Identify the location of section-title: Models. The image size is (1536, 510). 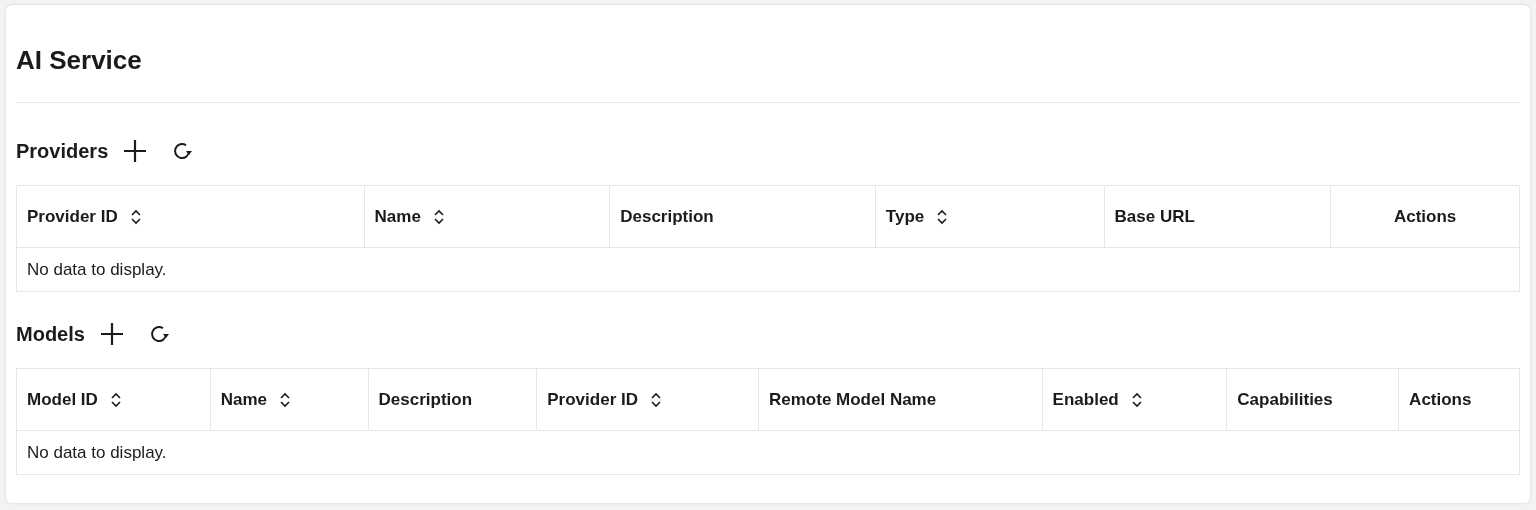
(50, 335).